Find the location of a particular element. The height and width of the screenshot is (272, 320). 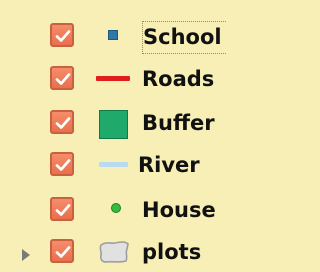

layer-row-buffer: Buffer is located at coordinates (150, 123).